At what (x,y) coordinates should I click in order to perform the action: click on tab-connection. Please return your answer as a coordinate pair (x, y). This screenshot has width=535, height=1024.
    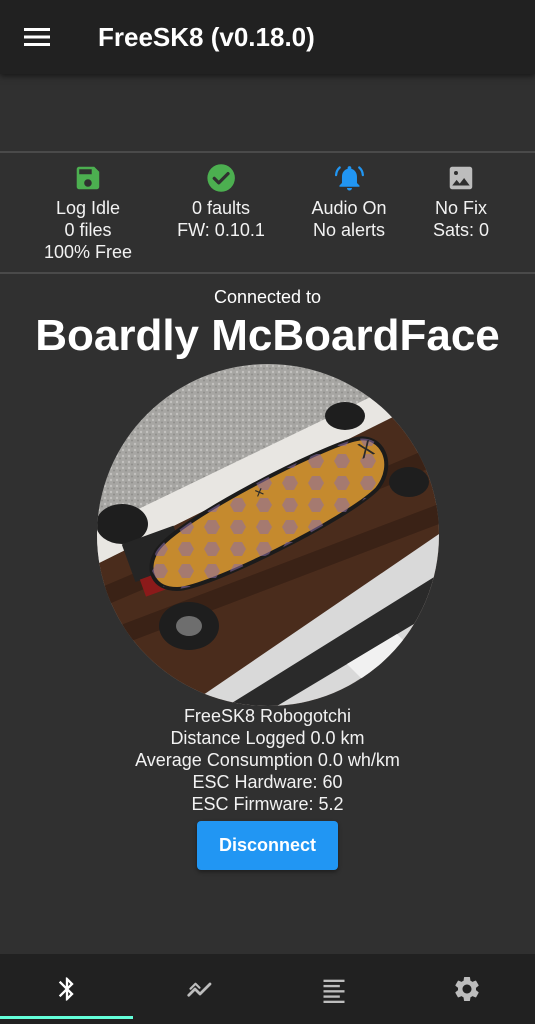
    Looking at the image, I should click on (66, 989).